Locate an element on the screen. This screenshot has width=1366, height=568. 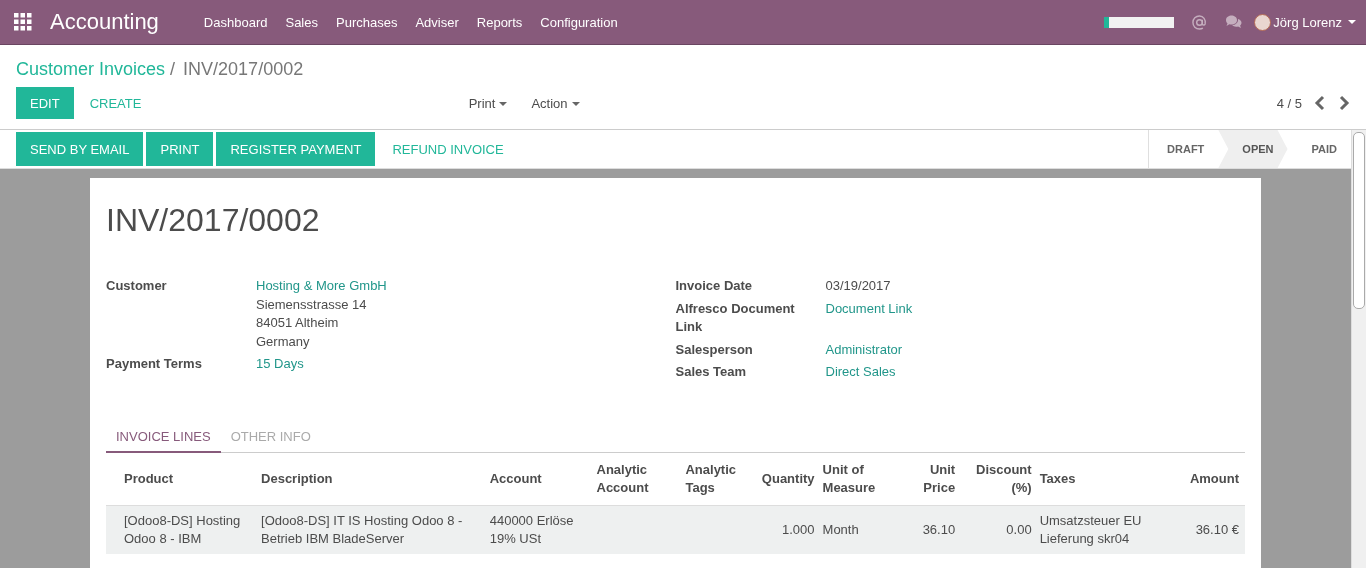
next-icon is located at coordinates (1344, 103).